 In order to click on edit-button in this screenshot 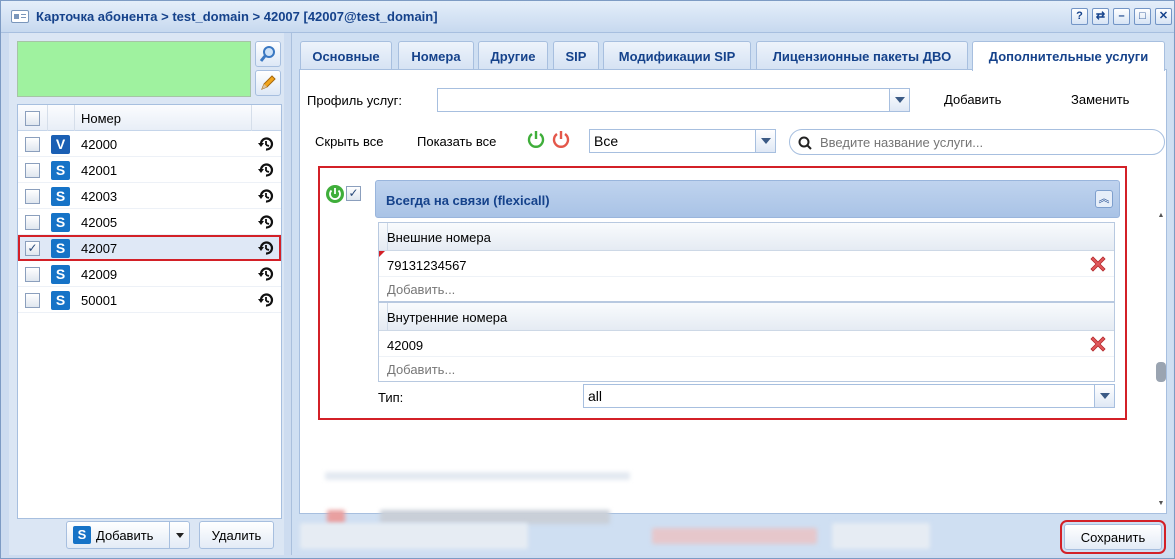, I will do `click(268, 83)`.